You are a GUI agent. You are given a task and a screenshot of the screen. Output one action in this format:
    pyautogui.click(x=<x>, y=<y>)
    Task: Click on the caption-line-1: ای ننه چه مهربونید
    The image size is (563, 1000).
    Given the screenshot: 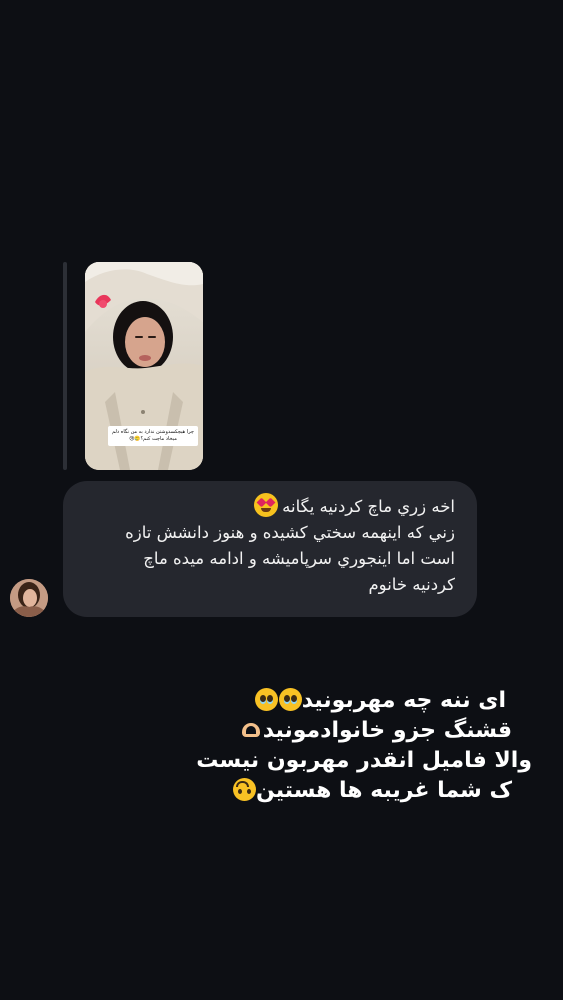 What is the action you would take?
    pyautogui.click(x=370, y=701)
    